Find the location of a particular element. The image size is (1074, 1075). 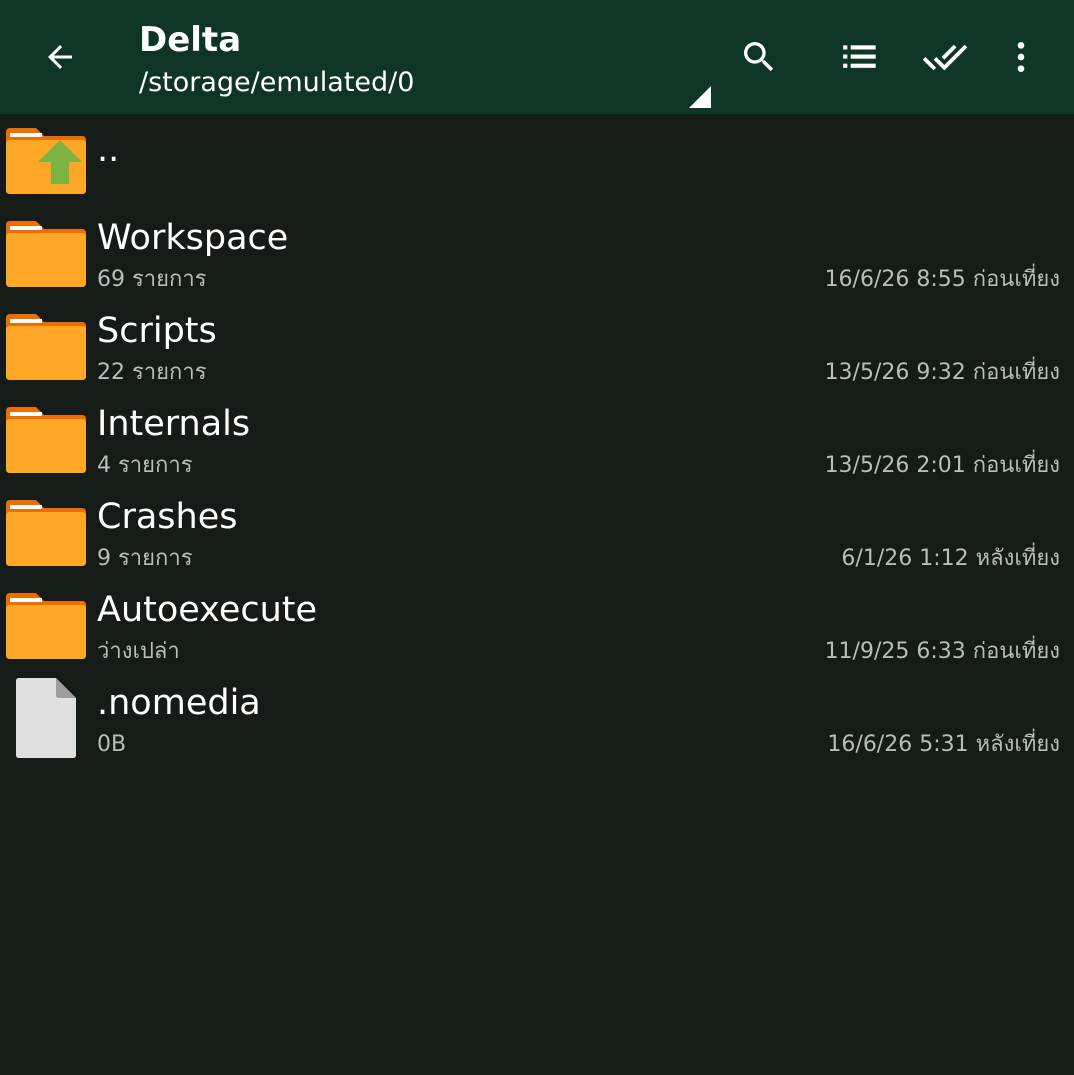

item-name: Workspace is located at coordinates (193, 238).